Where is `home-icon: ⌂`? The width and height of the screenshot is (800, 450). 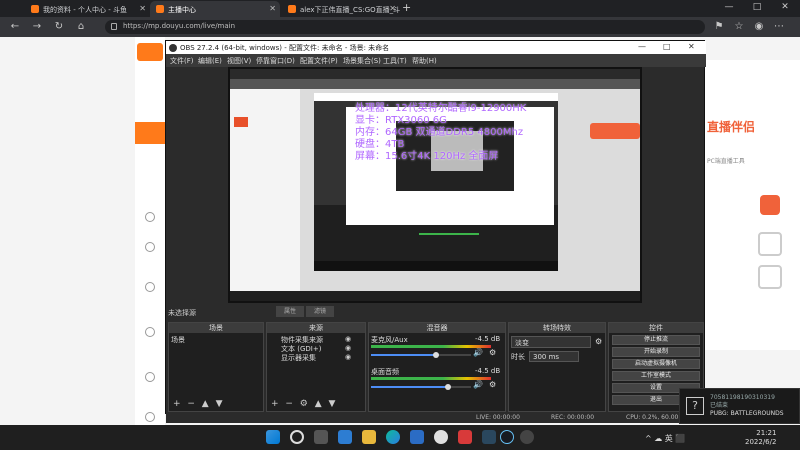 home-icon: ⌂ is located at coordinates (81, 27).